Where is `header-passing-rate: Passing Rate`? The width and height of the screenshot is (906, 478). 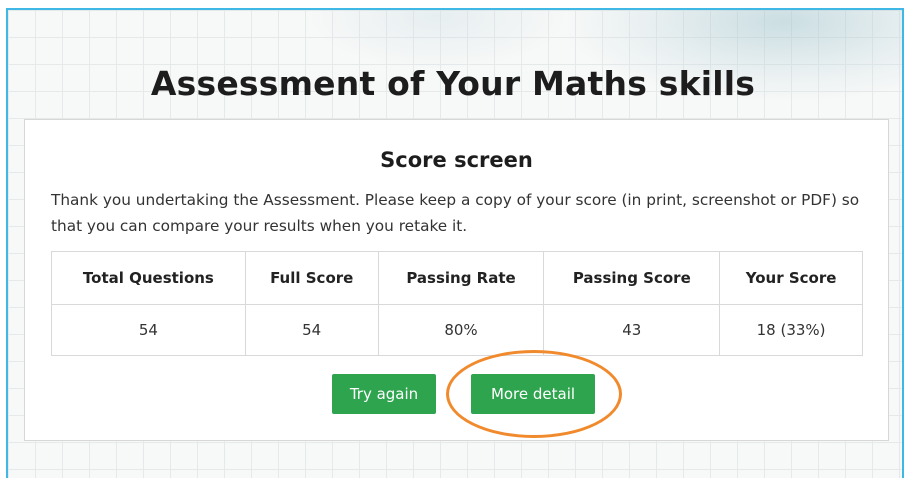 header-passing-rate: Passing Rate is located at coordinates (461, 278).